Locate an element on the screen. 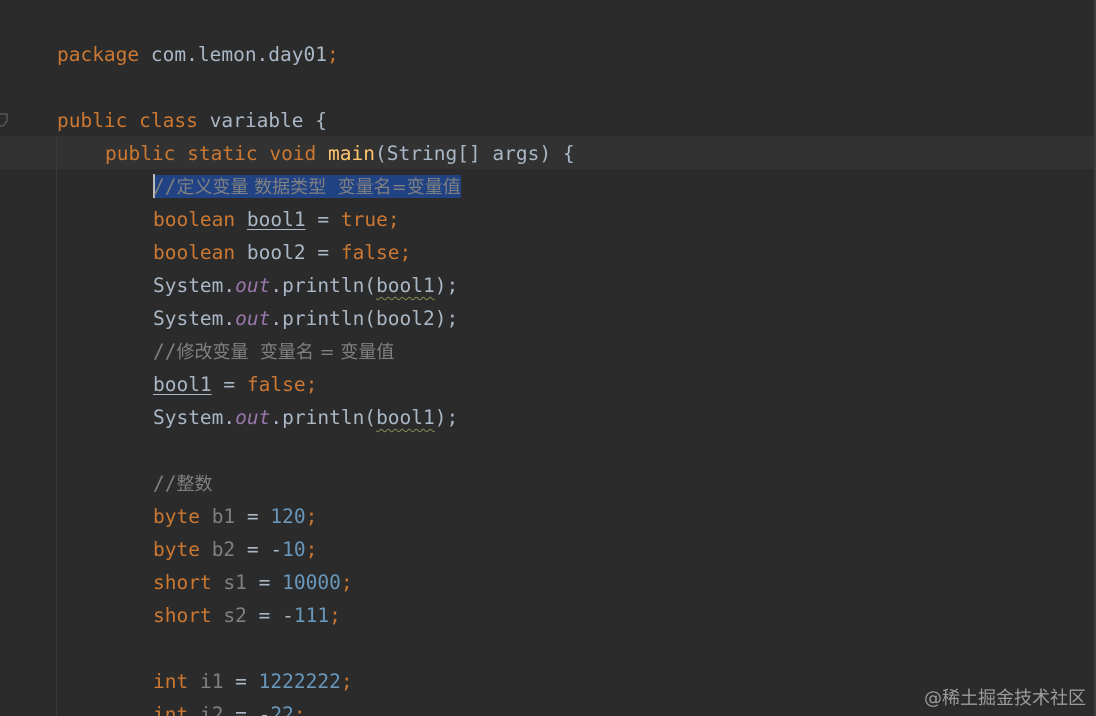 The image size is (1096, 716). number-literal: 22 is located at coordinates (282, 709).